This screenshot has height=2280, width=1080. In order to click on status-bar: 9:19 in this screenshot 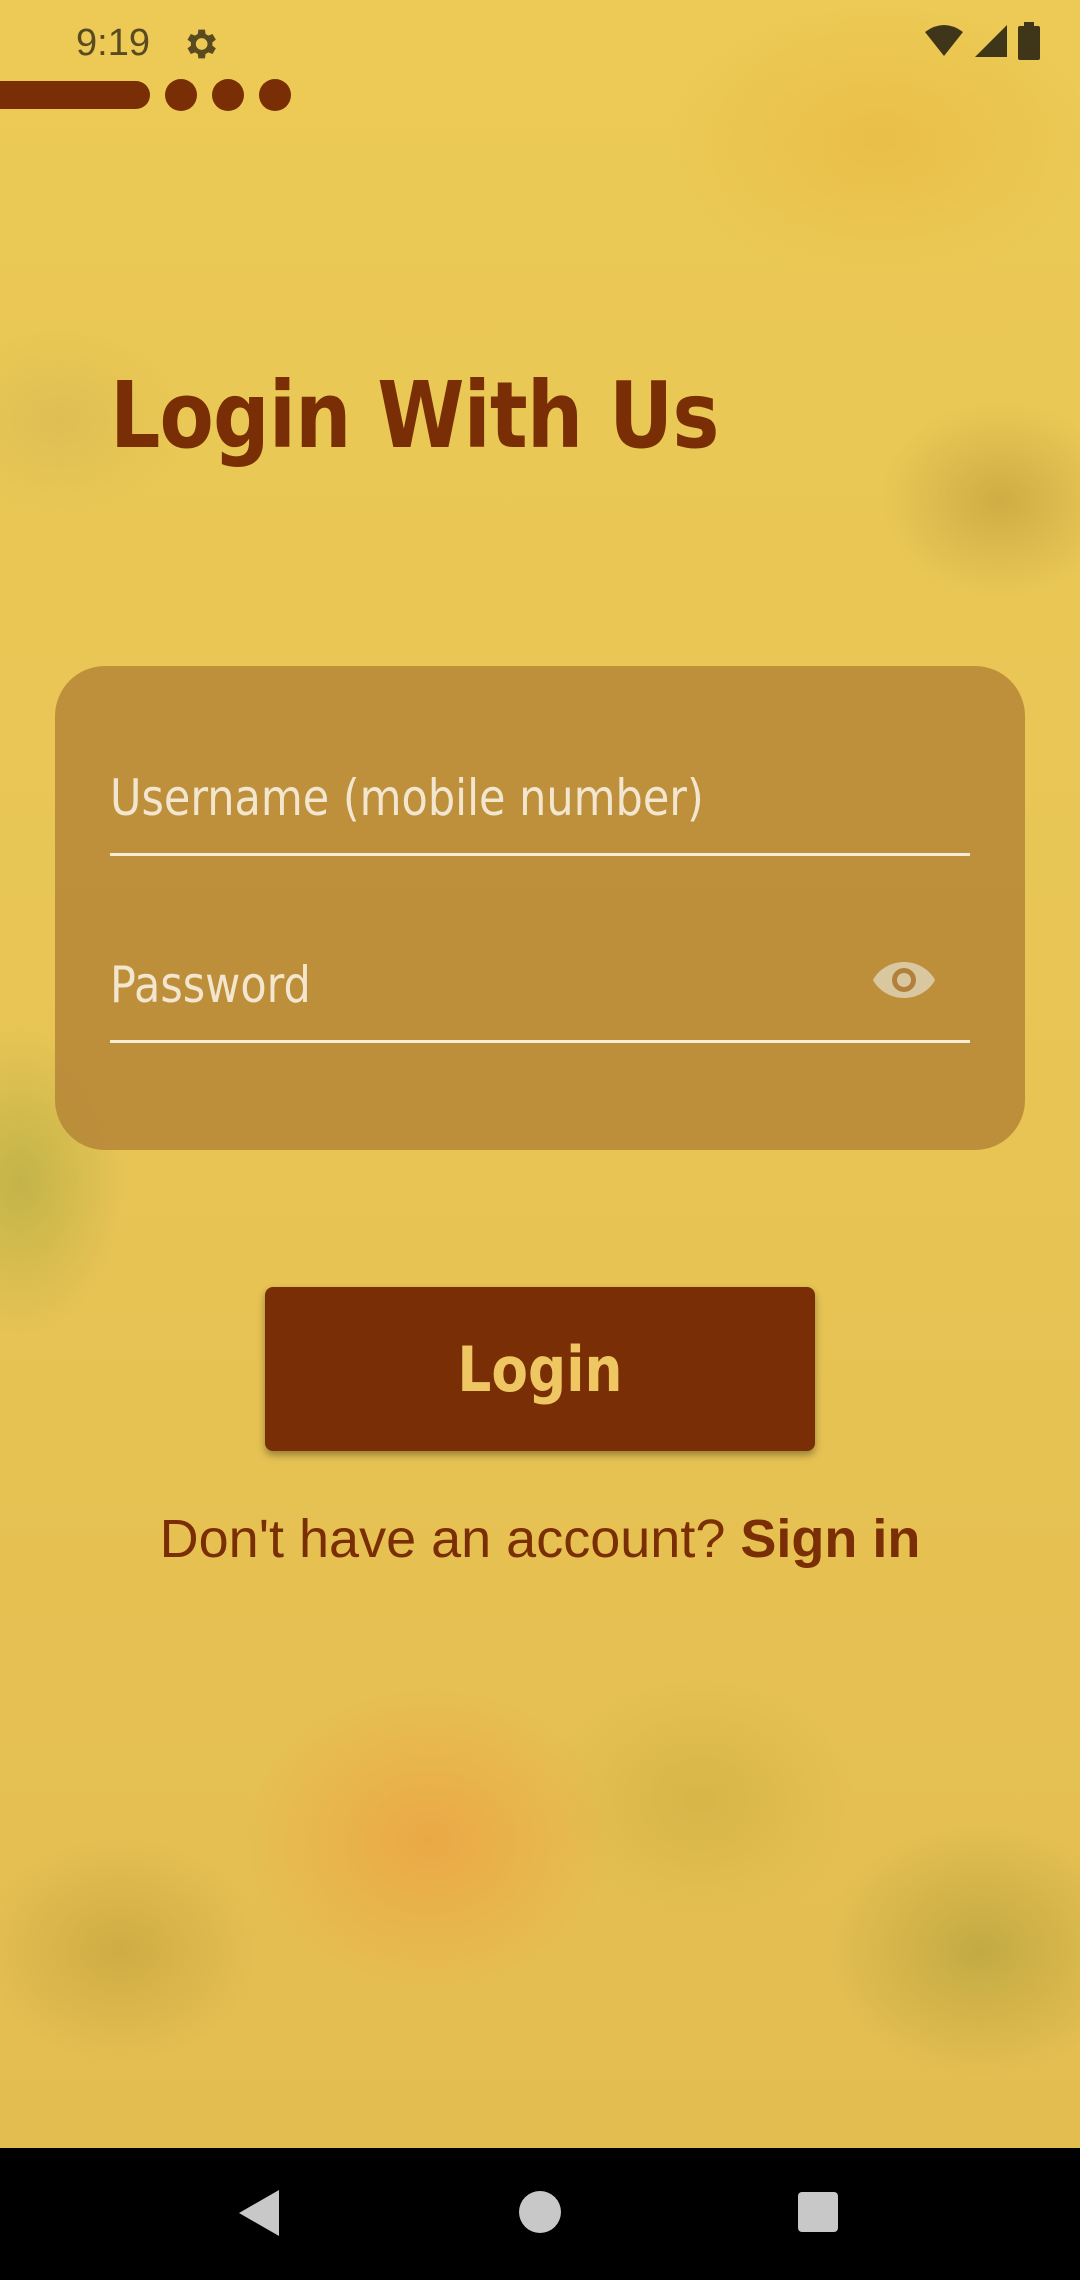, I will do `click(540, 42)`.